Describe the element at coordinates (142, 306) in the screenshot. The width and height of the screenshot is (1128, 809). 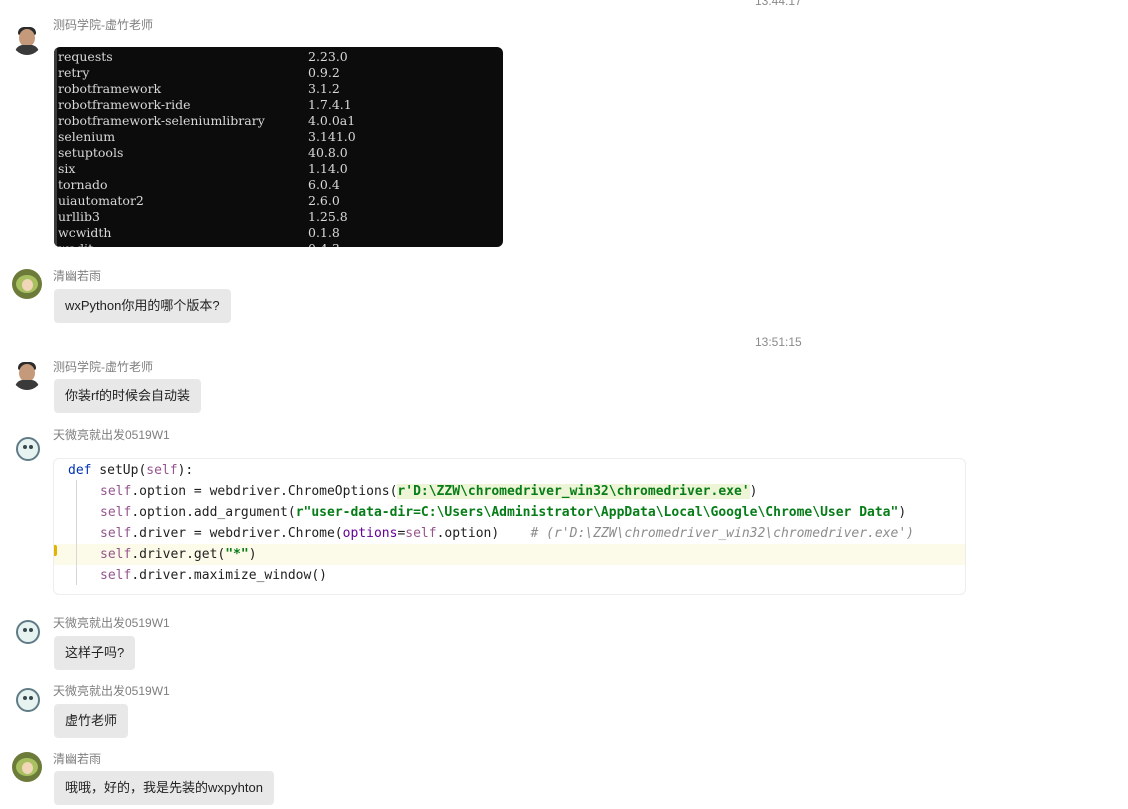
I see `message-bubble: wxPython你用的哪个版本?` at that location.